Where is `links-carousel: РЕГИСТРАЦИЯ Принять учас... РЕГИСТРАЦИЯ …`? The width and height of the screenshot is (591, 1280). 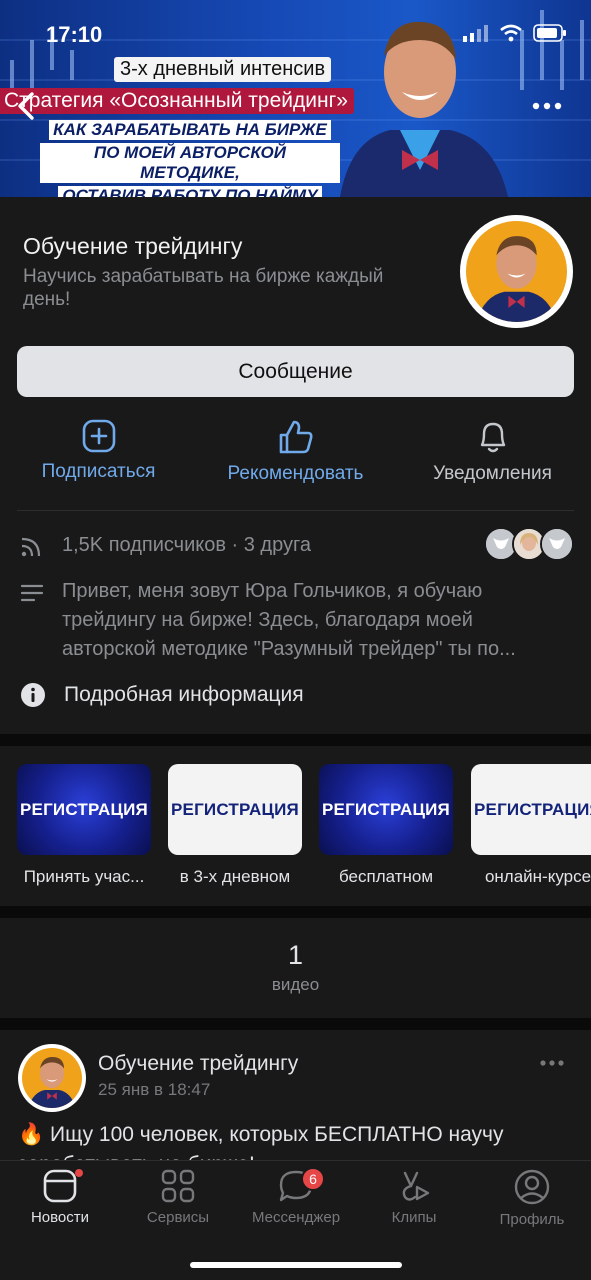 links-carousel: РЕГИСТРАЦИЯ Принять учас... РЕГИСТРАЦИЯ … is located at coordinates (295, 826).